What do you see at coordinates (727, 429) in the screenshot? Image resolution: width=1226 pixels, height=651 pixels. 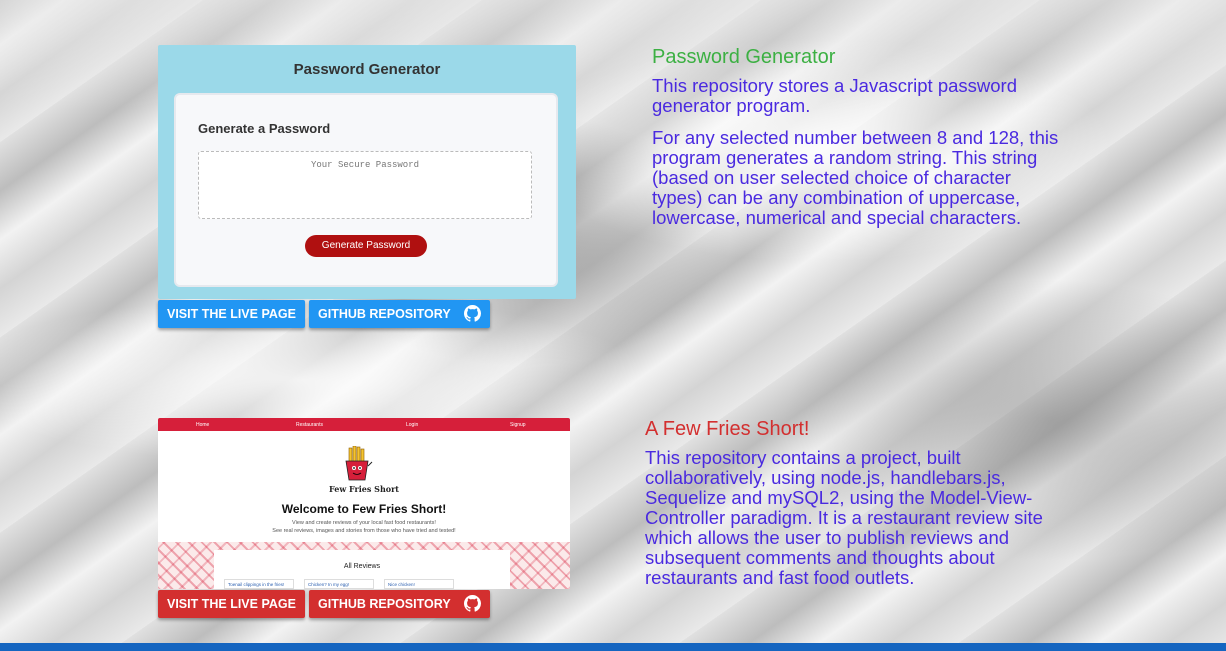 I see `project-title: A Few Fries Short!` at bounding box center [727, 429].